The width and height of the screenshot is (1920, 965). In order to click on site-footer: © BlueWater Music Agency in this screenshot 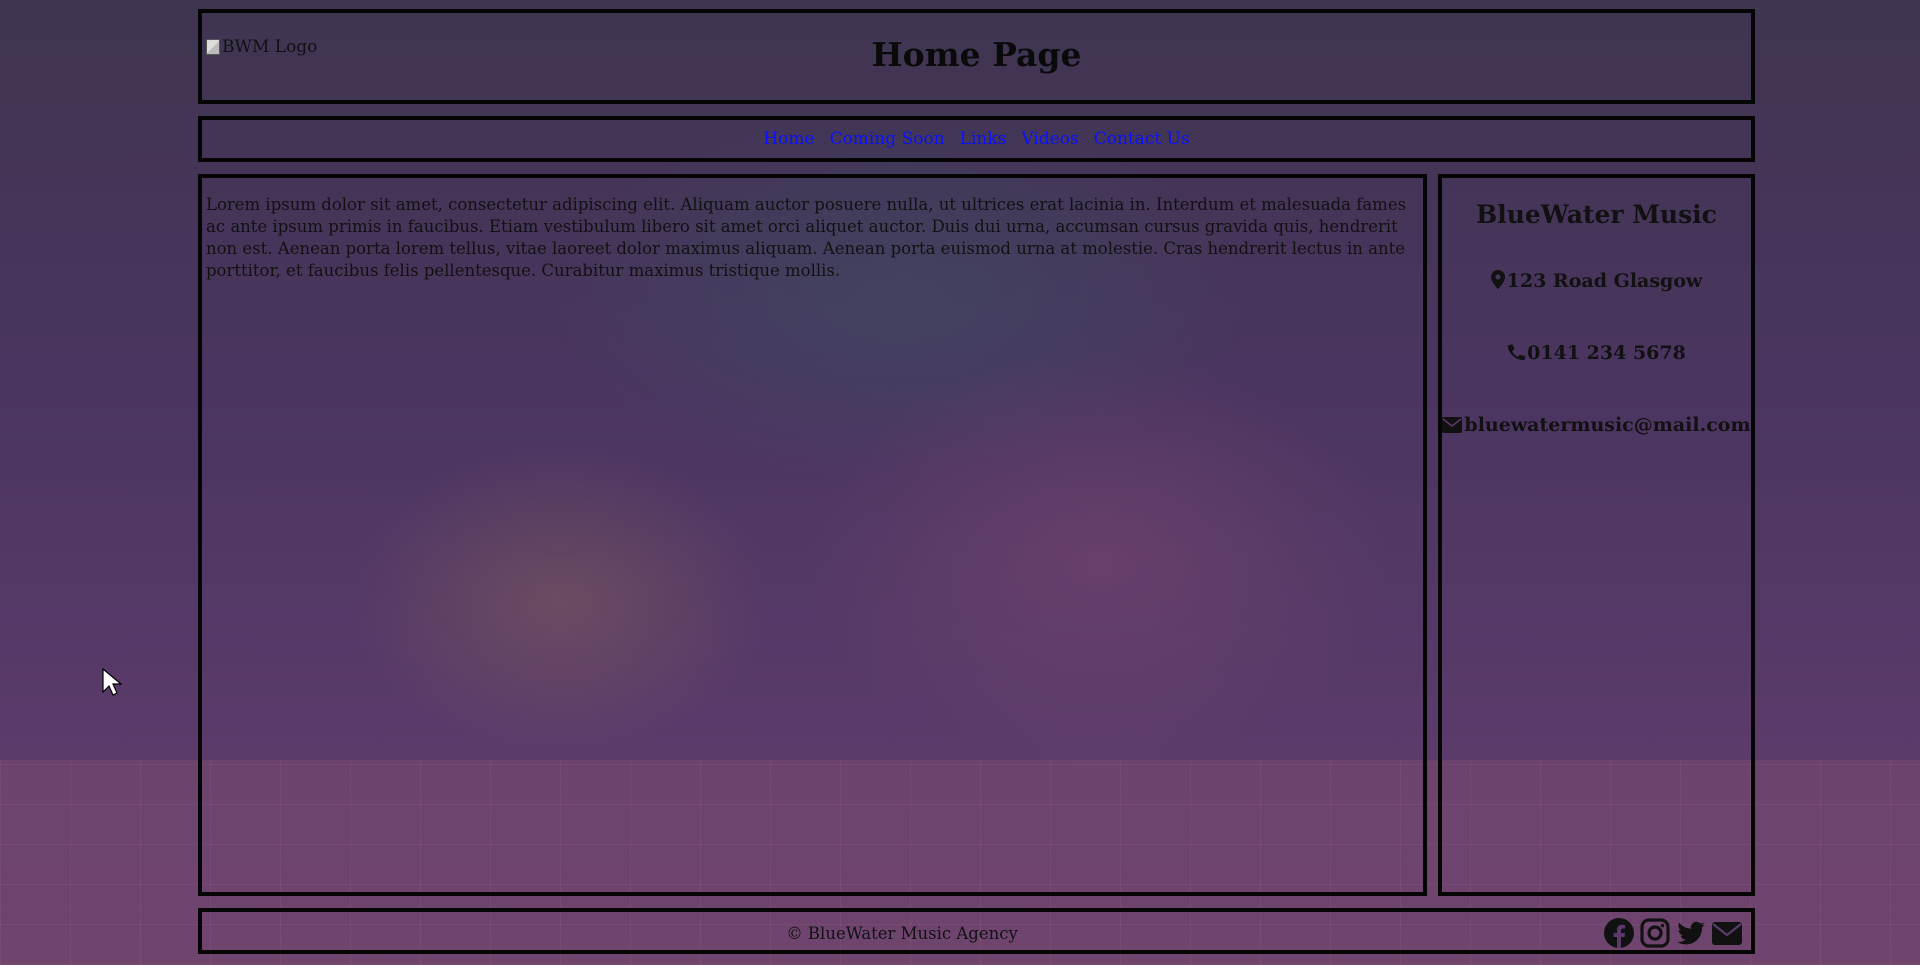, I will do `click(976, 931)`.